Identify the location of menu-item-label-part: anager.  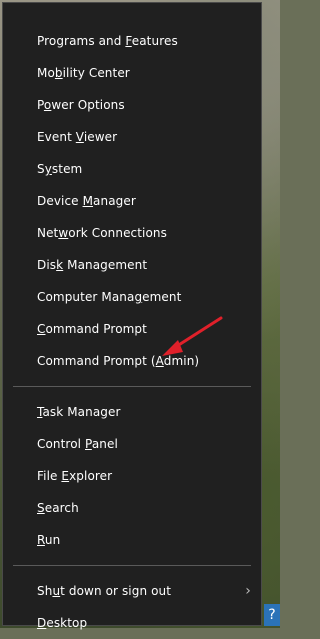
(114, 201).